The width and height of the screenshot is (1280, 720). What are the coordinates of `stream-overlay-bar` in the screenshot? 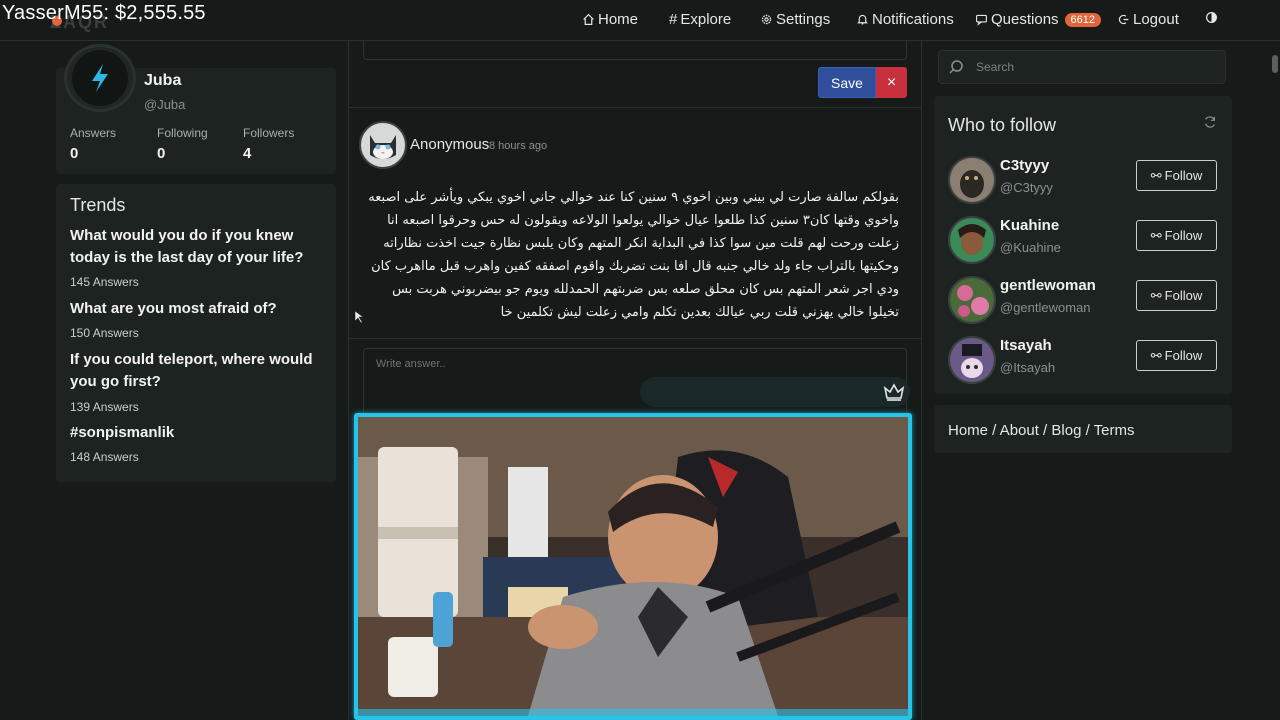 It's located at (775, 392).